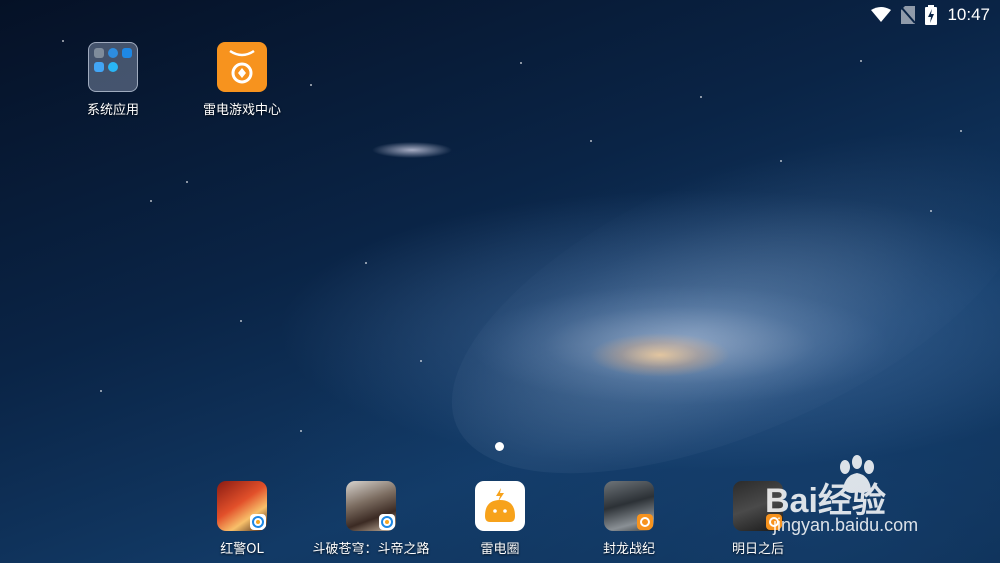  What do you see at coordinates (908, 15) in the screenshot?
I see `no-sim-icon` at bounding box center [908, 15].